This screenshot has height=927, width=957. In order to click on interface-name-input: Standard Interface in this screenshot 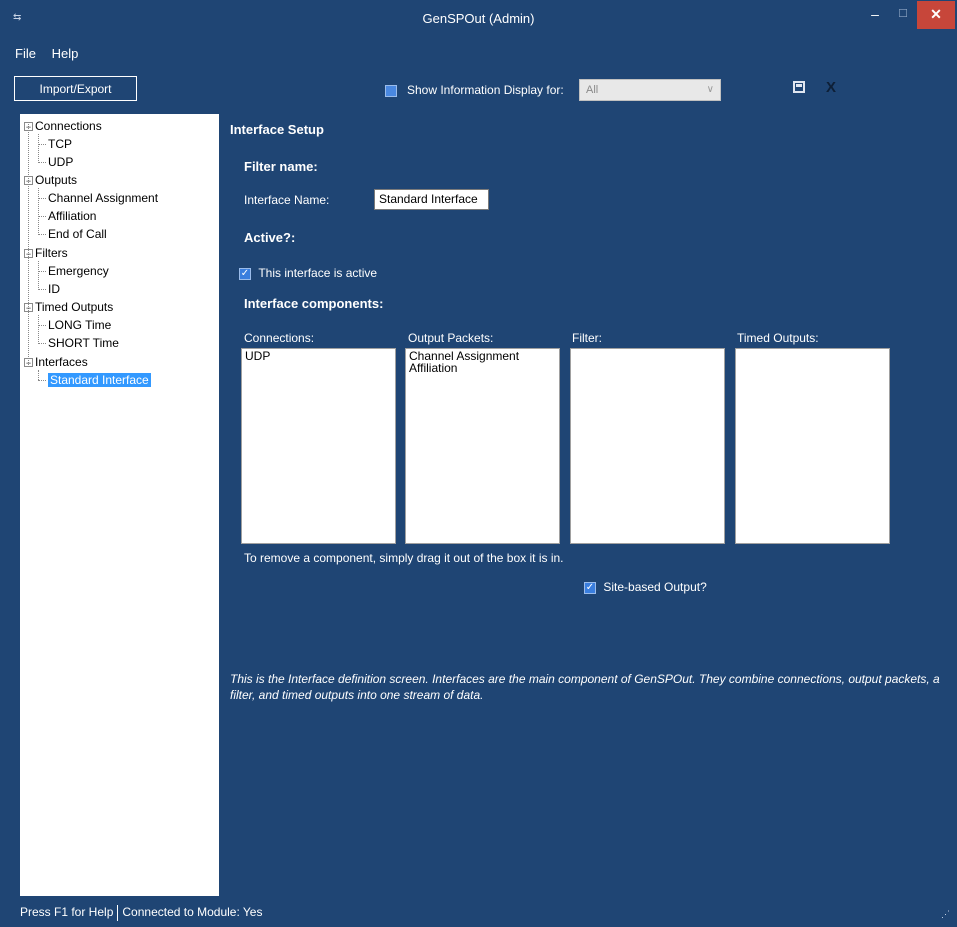, I will do `click(431, 199)`.